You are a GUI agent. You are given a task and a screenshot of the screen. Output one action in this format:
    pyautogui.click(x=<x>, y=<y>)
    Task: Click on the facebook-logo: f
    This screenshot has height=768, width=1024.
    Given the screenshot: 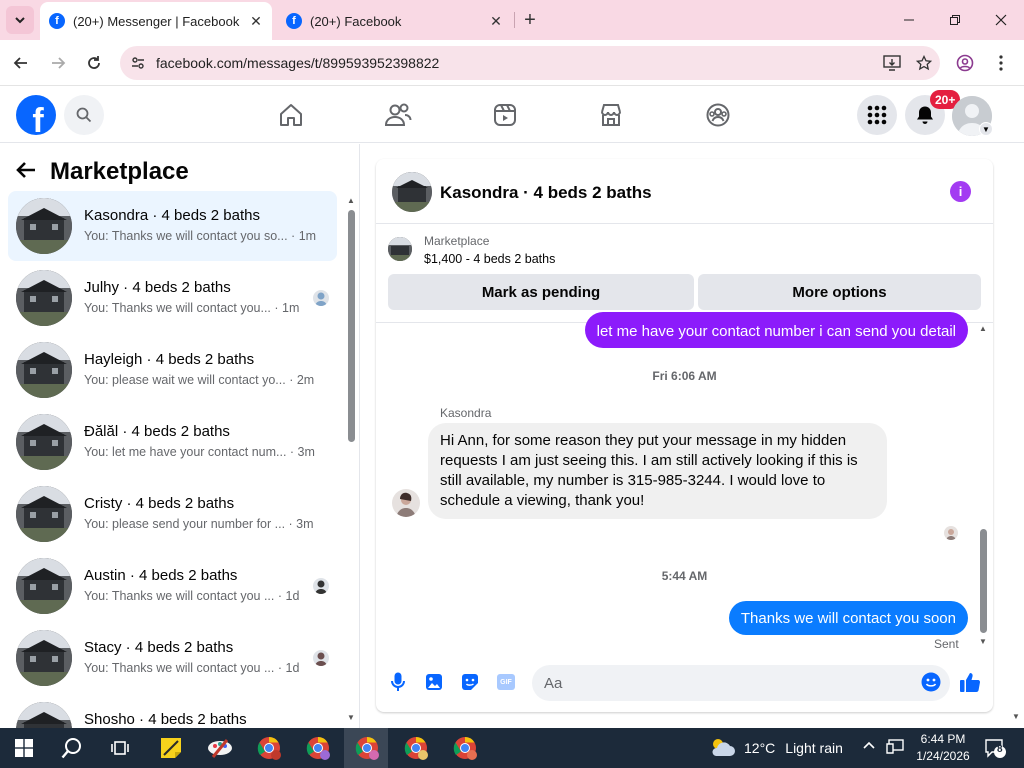 What is the action you would take?
    pyautogui.click(x=36, y=115)
    